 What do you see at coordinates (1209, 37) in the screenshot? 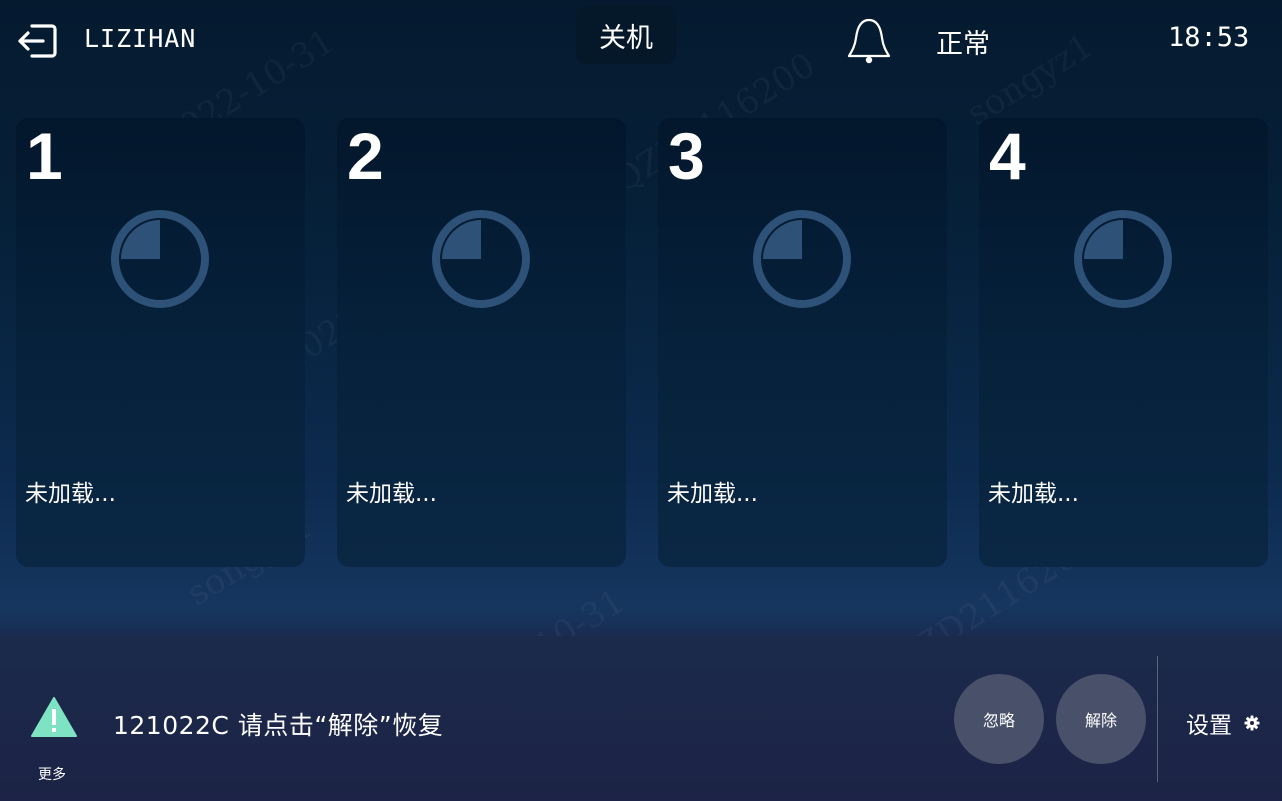
I see `clock: 18:53` at bounding box center [1209, 37].